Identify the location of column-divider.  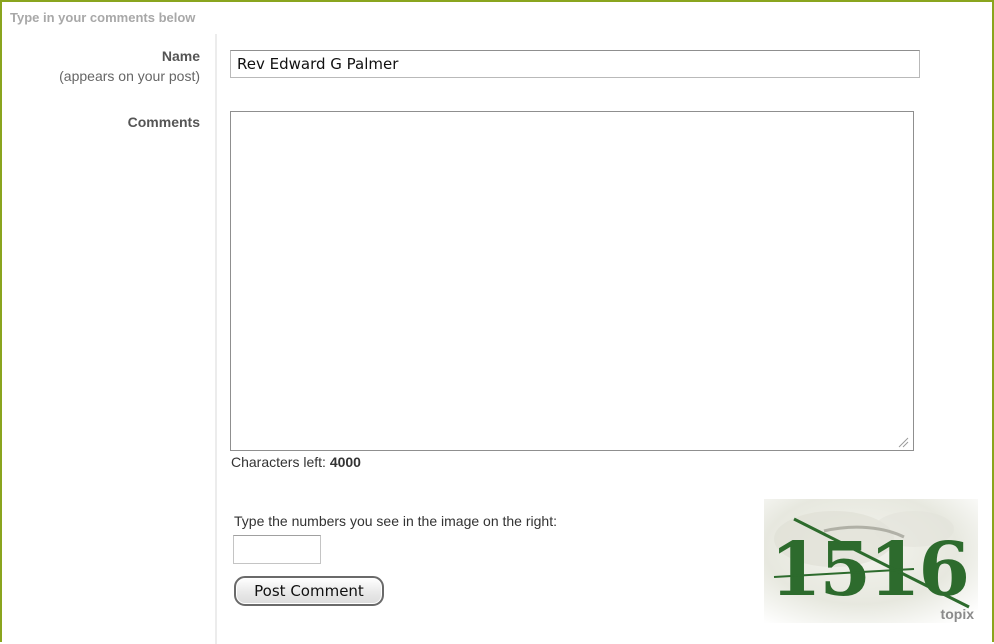
(216, 339).